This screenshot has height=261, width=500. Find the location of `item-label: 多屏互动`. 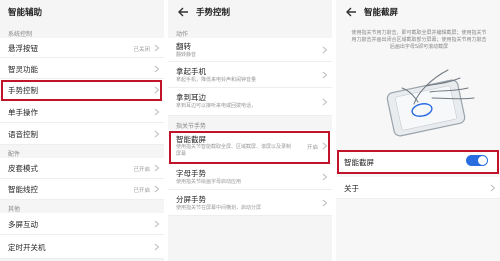

item-label: 多屏互动 is located at coordinates (23, 224).